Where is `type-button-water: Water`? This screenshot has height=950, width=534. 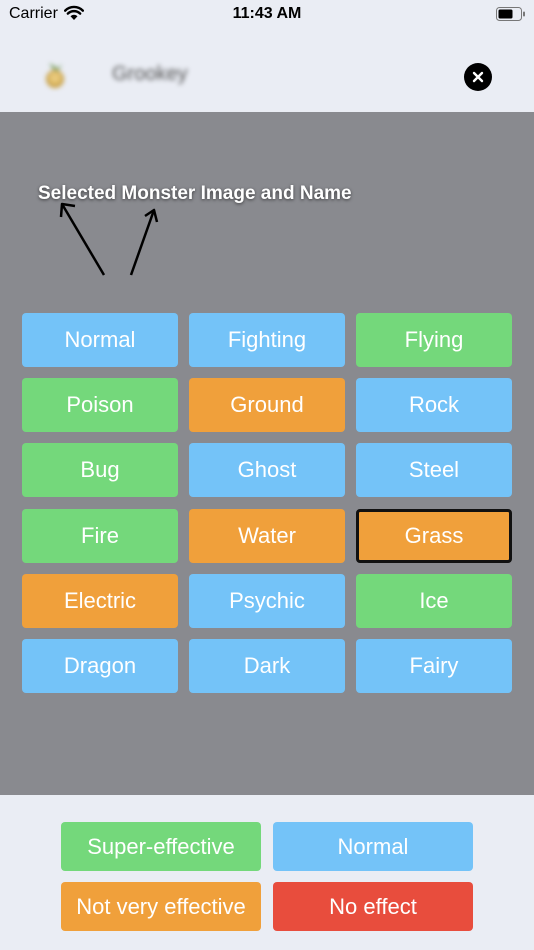 type-button-water: Water is located at coordinates (267, 535).